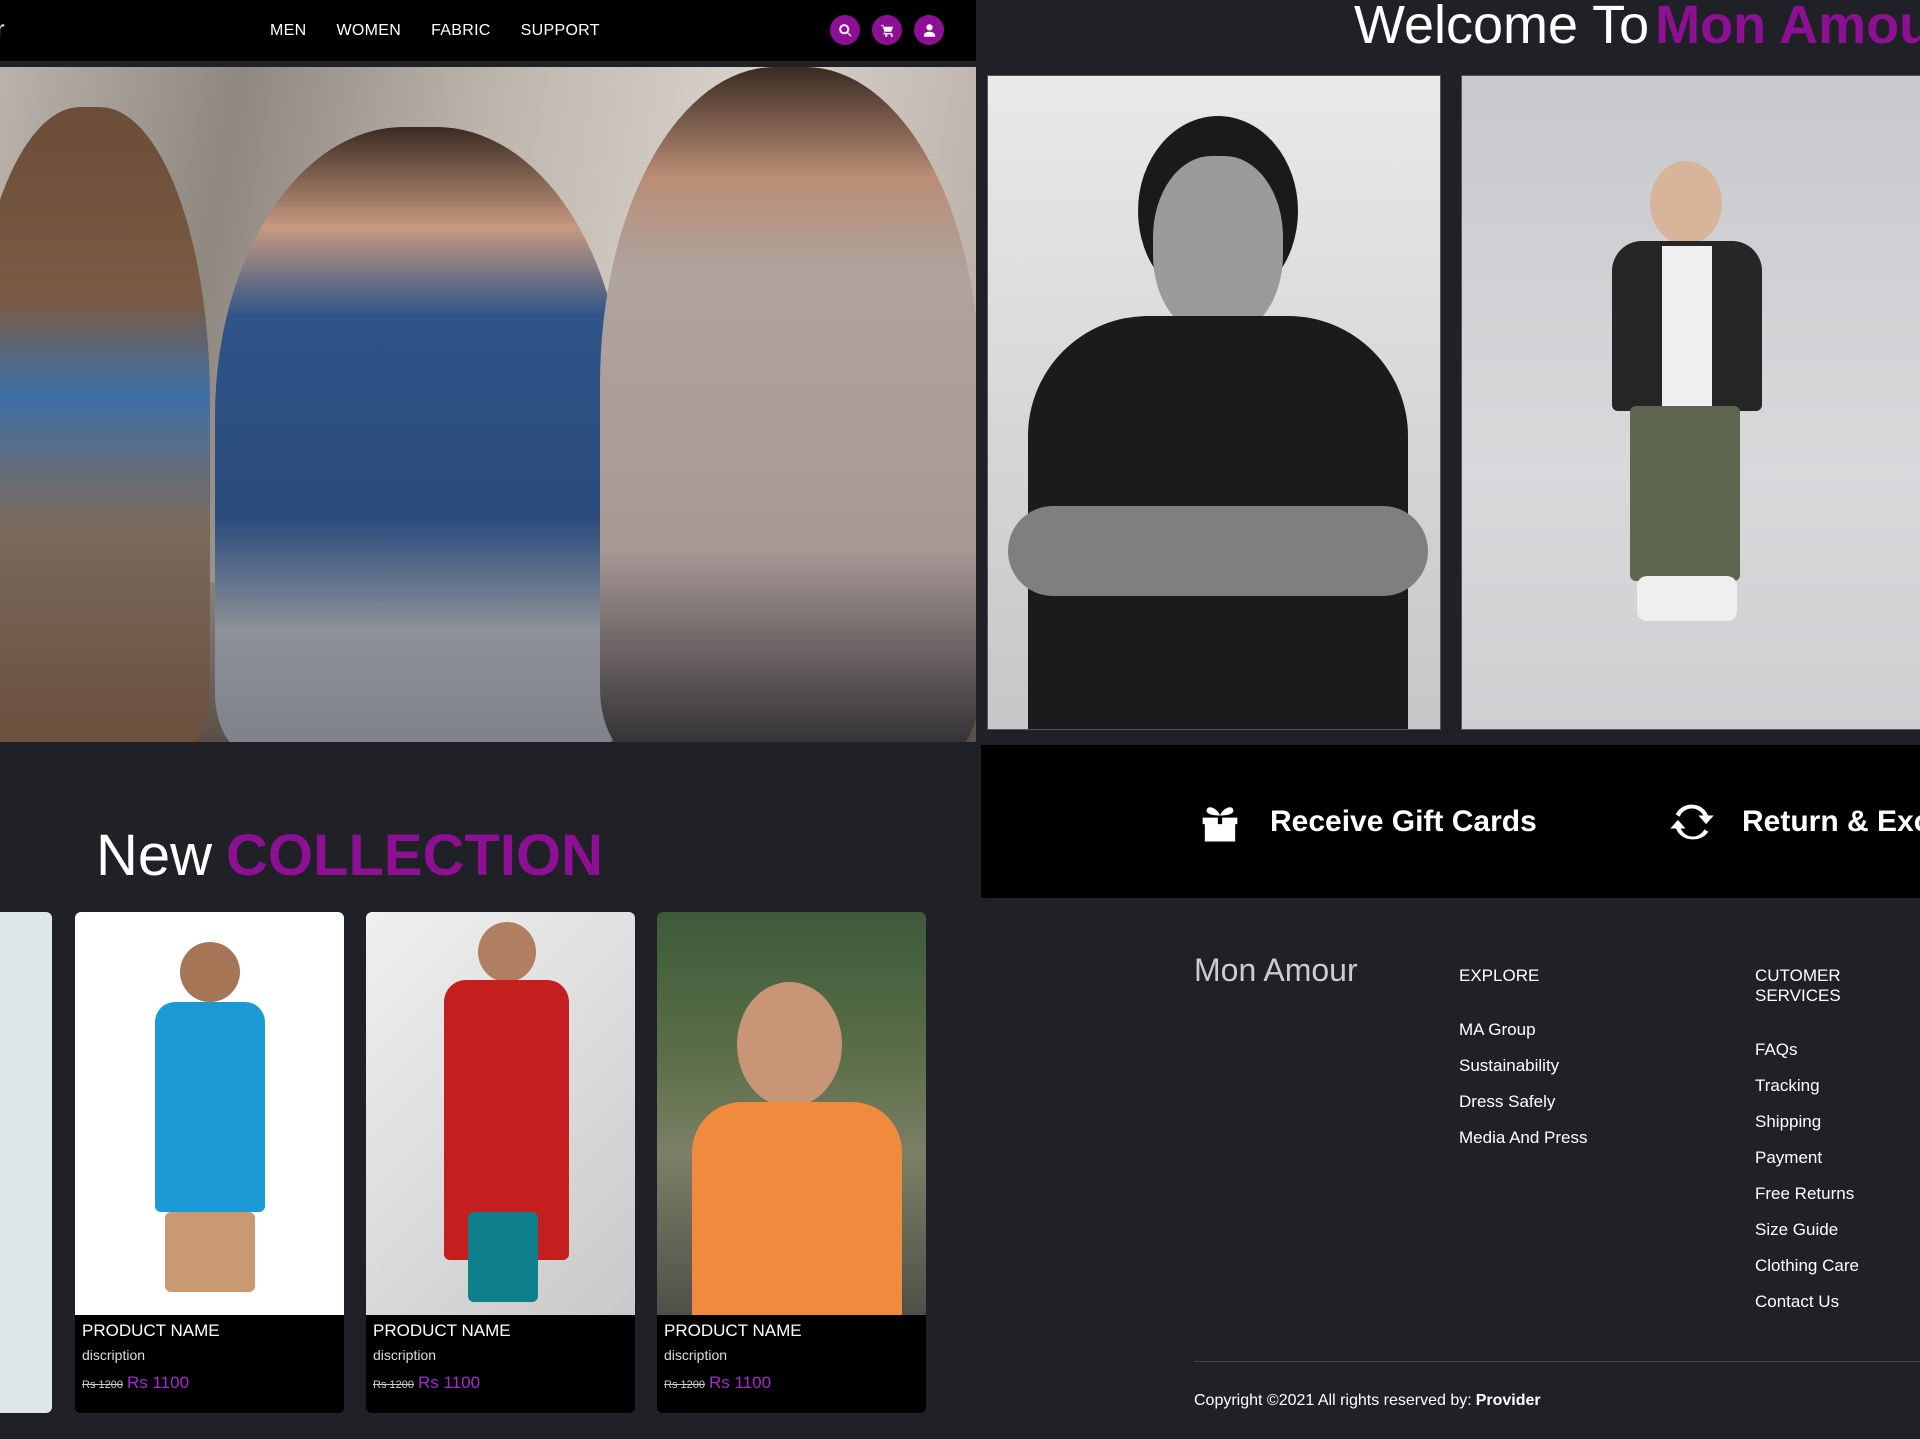 The image size is (1920, 1439). I want to click on cart-button, so click(887, 30).